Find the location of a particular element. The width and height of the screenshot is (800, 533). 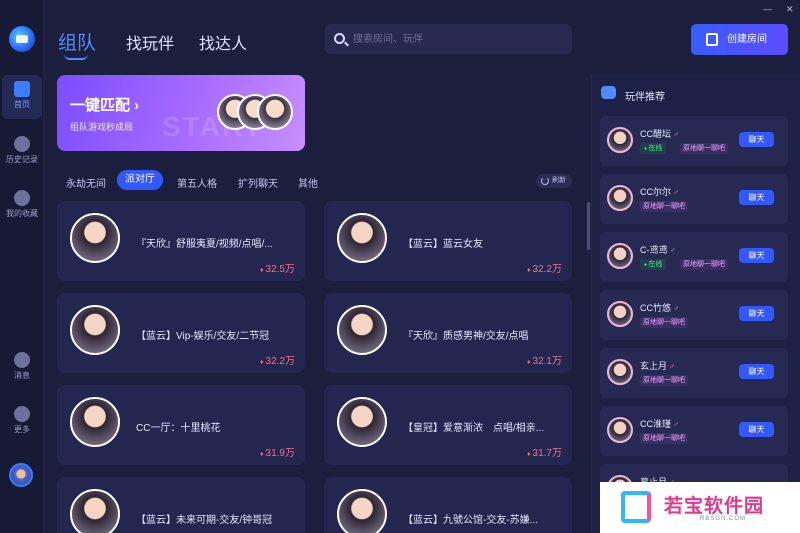

partner-card: 玄上月 原地聊一聊吧 聊天 is located at coordinates (694, 373).